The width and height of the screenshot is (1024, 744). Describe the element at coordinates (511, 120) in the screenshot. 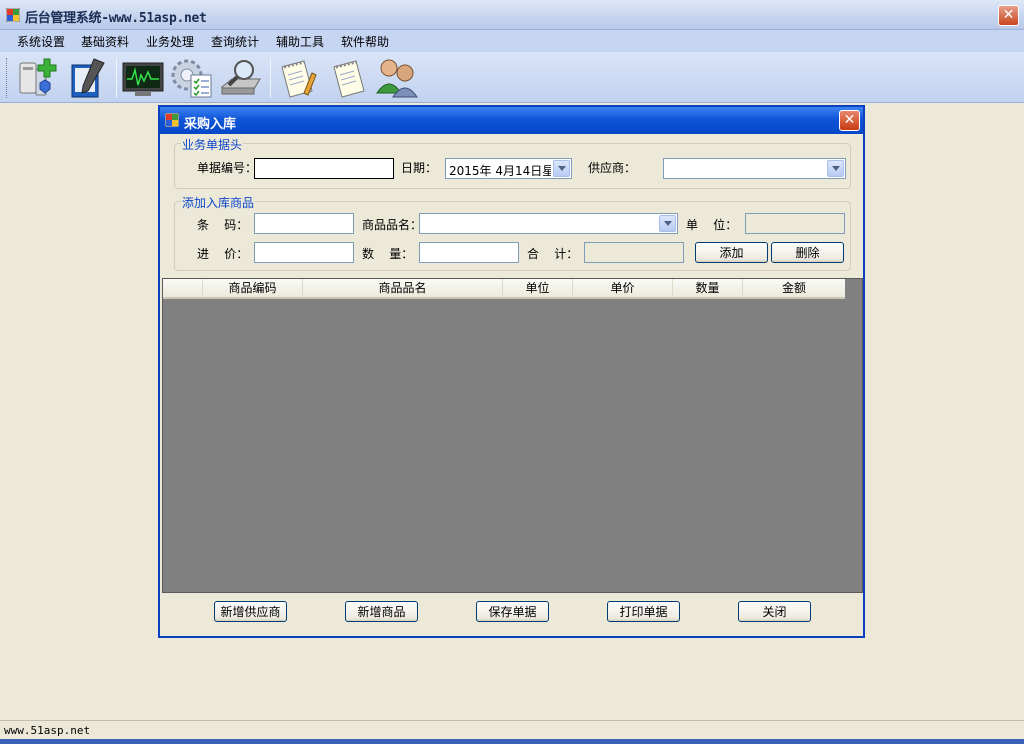

I see `dialog-titlebar: 采购入库 ✕` at that location.